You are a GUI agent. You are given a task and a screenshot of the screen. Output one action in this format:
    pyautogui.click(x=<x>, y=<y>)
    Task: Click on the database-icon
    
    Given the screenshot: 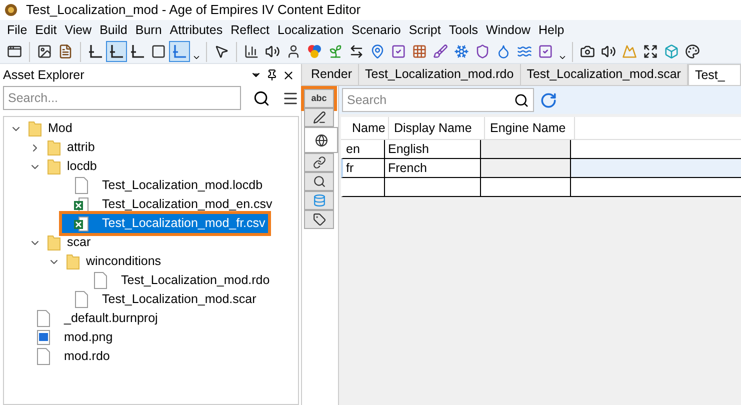 What is the action you would take?
    pyautogui.click(x=319, y=200)
    